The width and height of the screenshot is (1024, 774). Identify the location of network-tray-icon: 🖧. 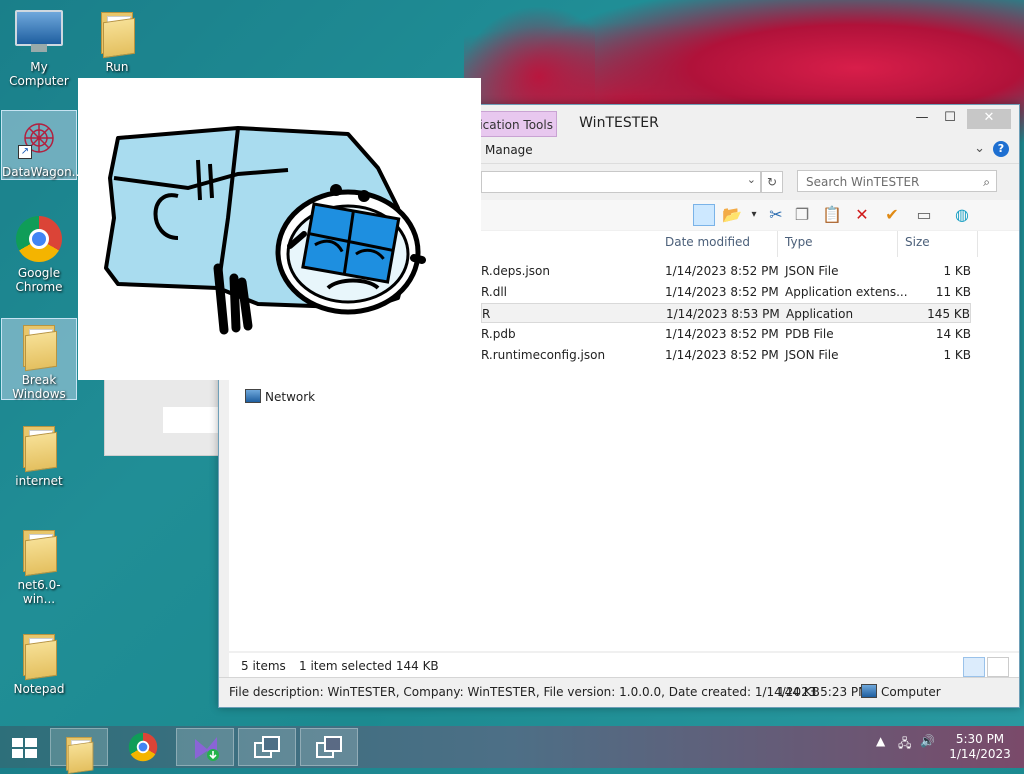
(904, 744).